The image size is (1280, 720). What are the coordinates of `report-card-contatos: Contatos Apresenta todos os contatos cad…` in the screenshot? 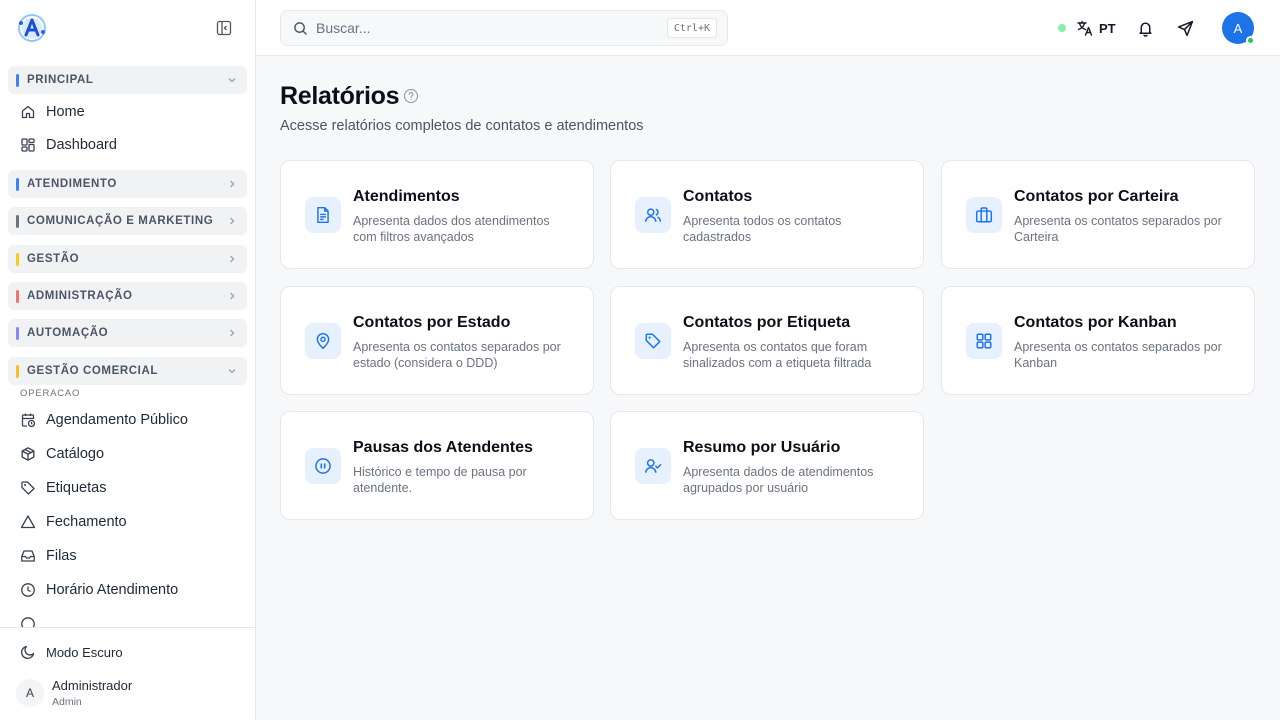 It's located at (767, 214).